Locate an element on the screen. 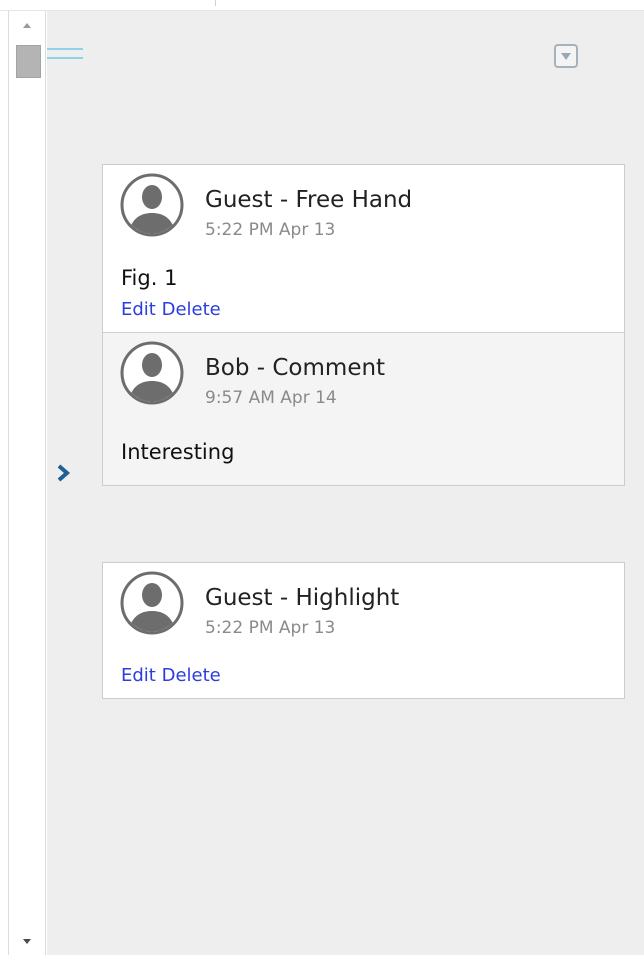 The height and width of the screenshot is (955, 644). menu-icon is located at coordinates (65, 55).